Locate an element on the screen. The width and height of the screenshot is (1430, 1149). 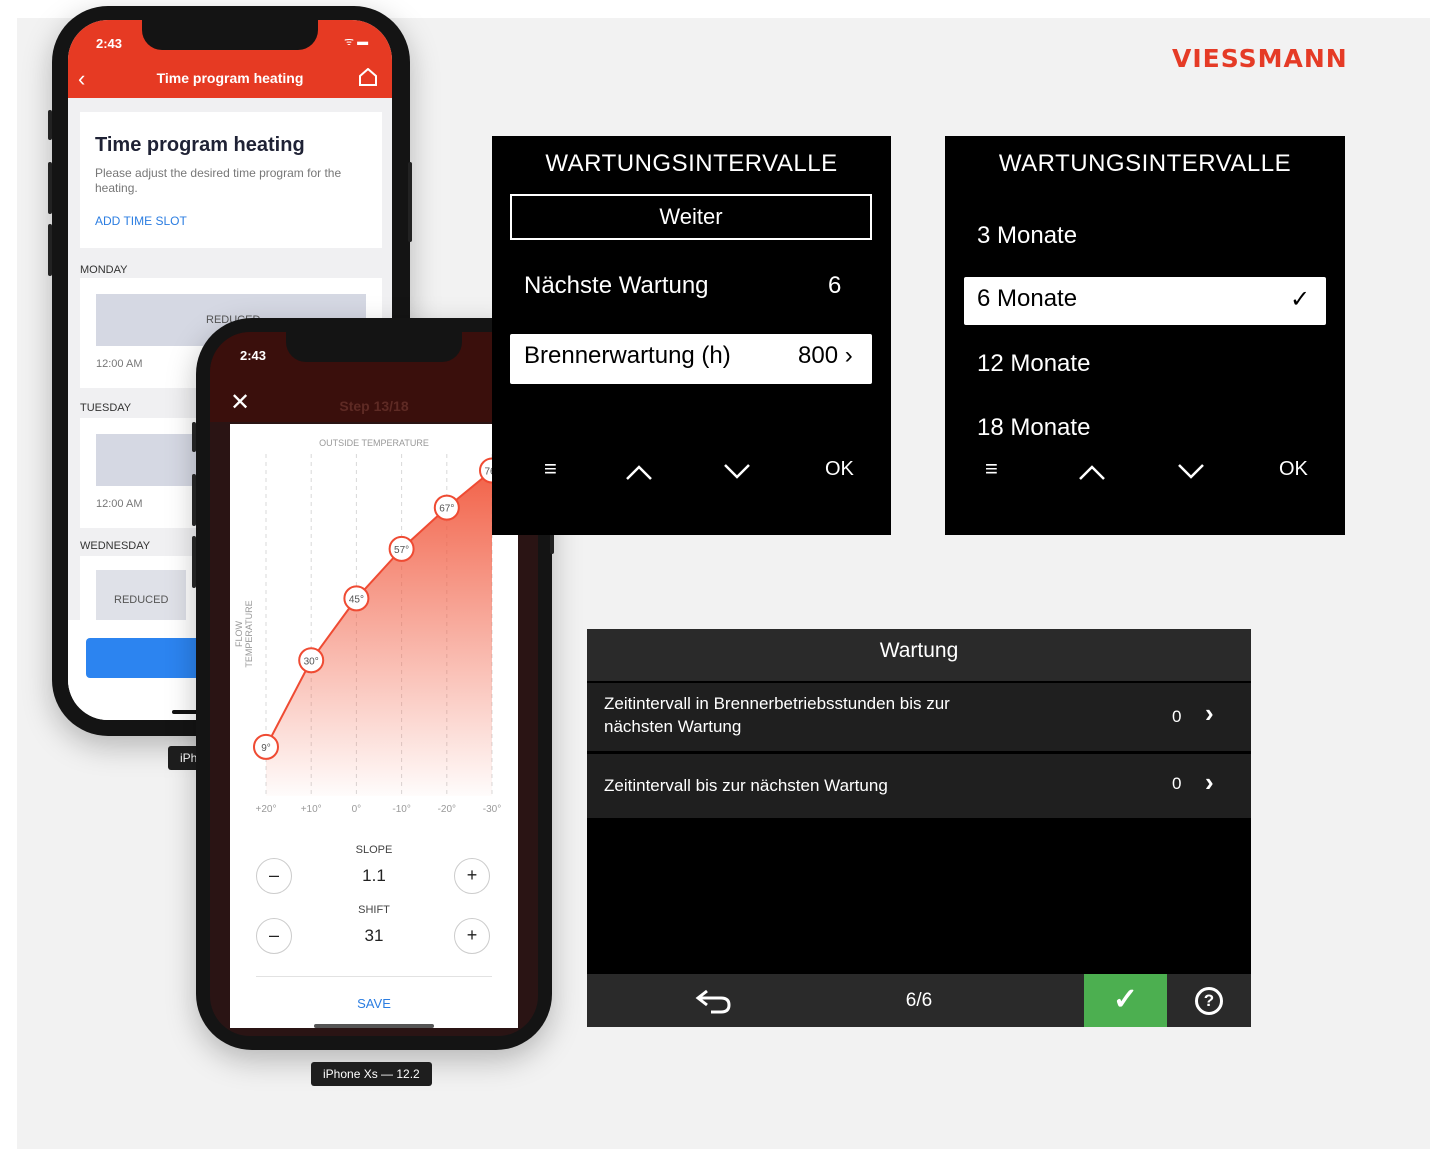
x-tick-label: 0° is located at coordinates (357, 809).